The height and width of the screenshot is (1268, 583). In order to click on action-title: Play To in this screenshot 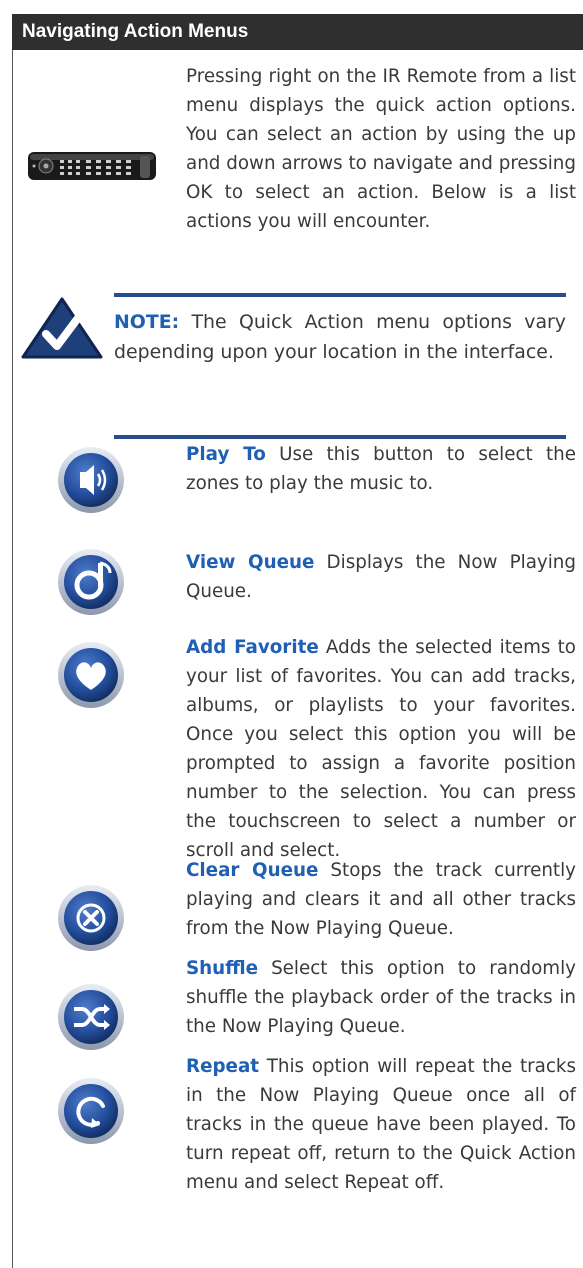, I will do `click(226, 454)`.